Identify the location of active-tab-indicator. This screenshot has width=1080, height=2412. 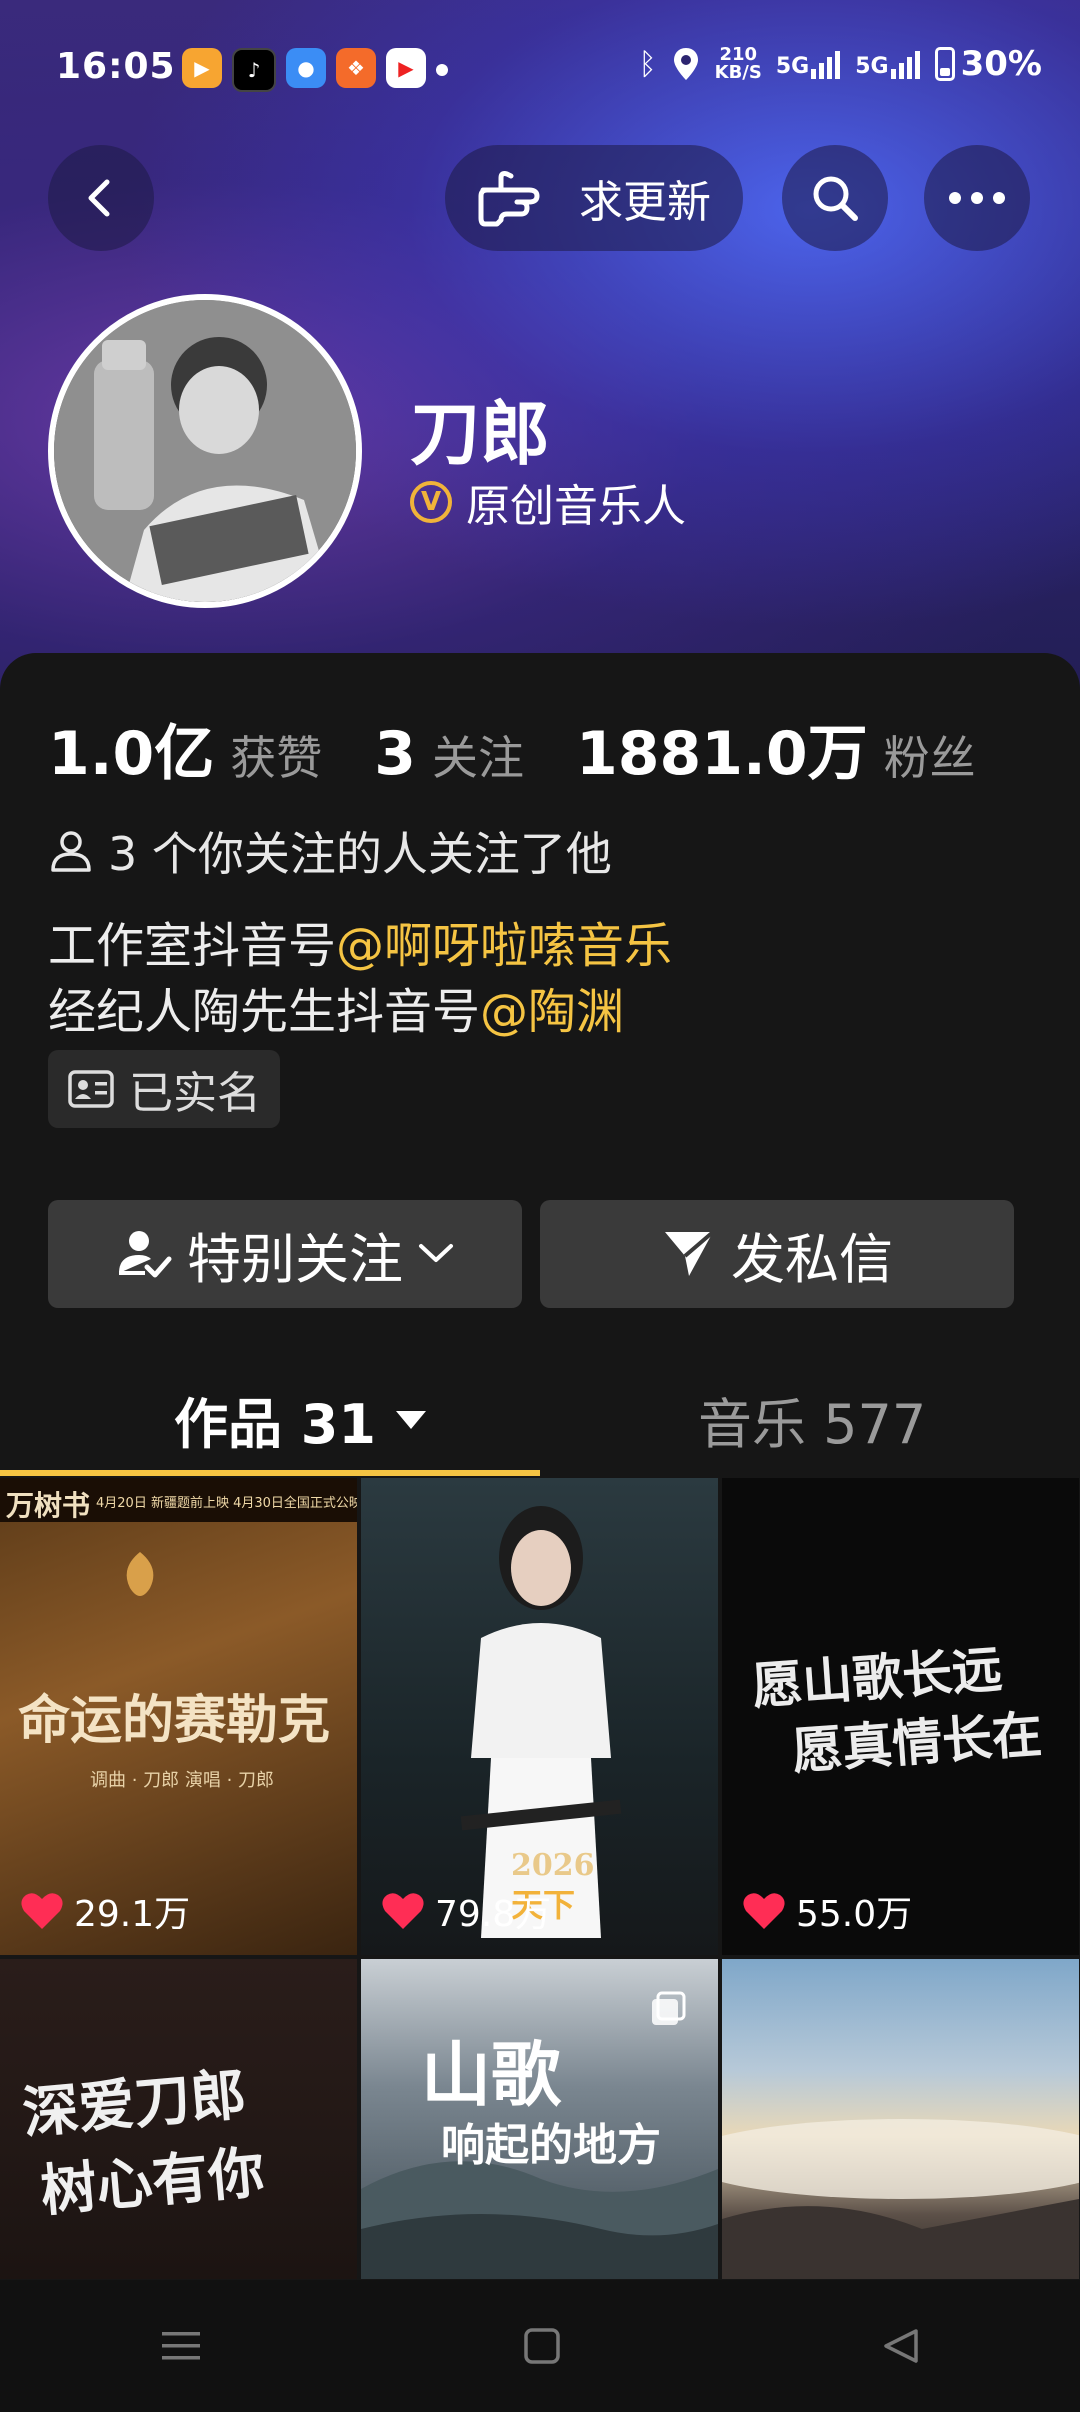
(270, 1473).